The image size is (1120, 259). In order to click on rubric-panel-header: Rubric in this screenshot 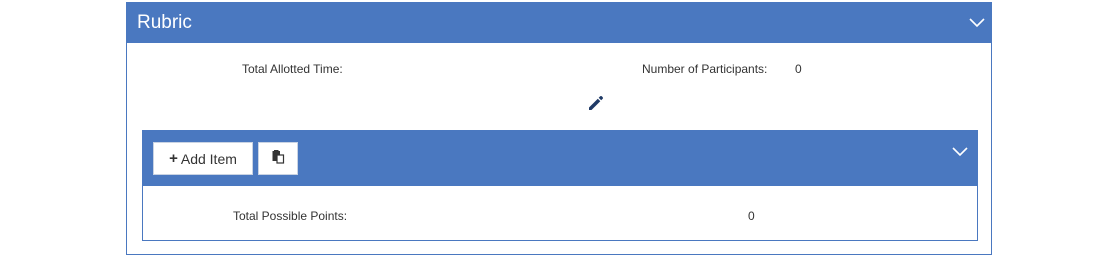, I will do `click(559, 23)`.